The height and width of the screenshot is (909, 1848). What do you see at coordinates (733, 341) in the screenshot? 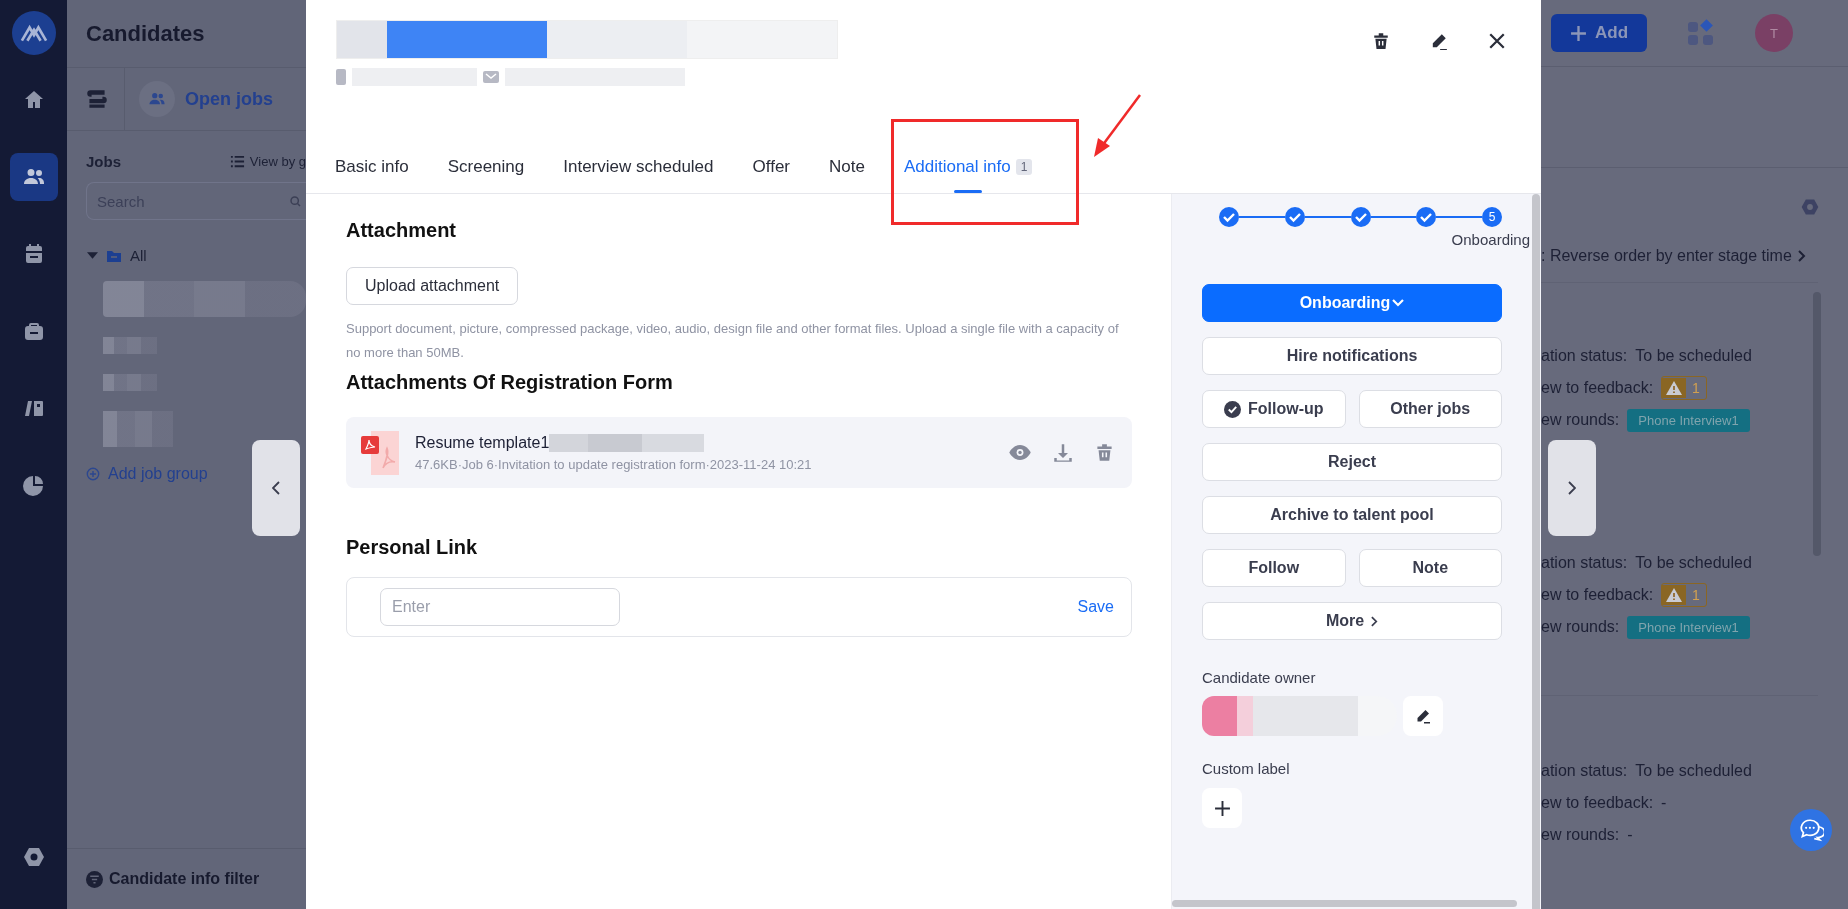
I see `help-text: Support document, picture, compressed package, video, audio, design file and other format files. Upload a single file with a capacity of no more than 50MB.` at bounding box center [733, 341].